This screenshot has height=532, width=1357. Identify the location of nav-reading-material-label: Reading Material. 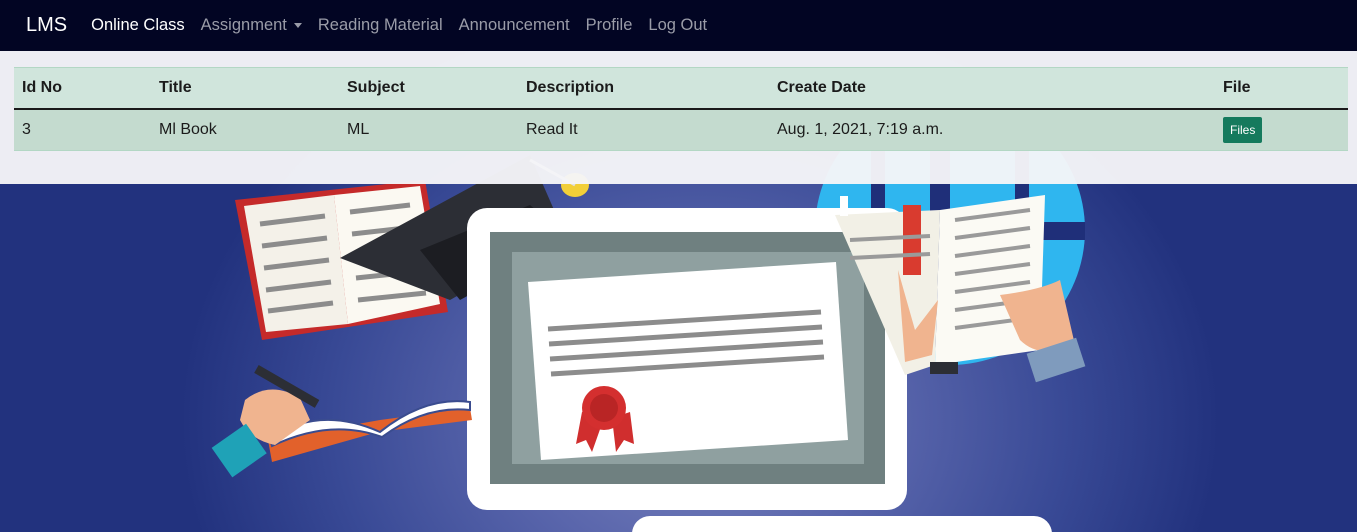
(380, 25).